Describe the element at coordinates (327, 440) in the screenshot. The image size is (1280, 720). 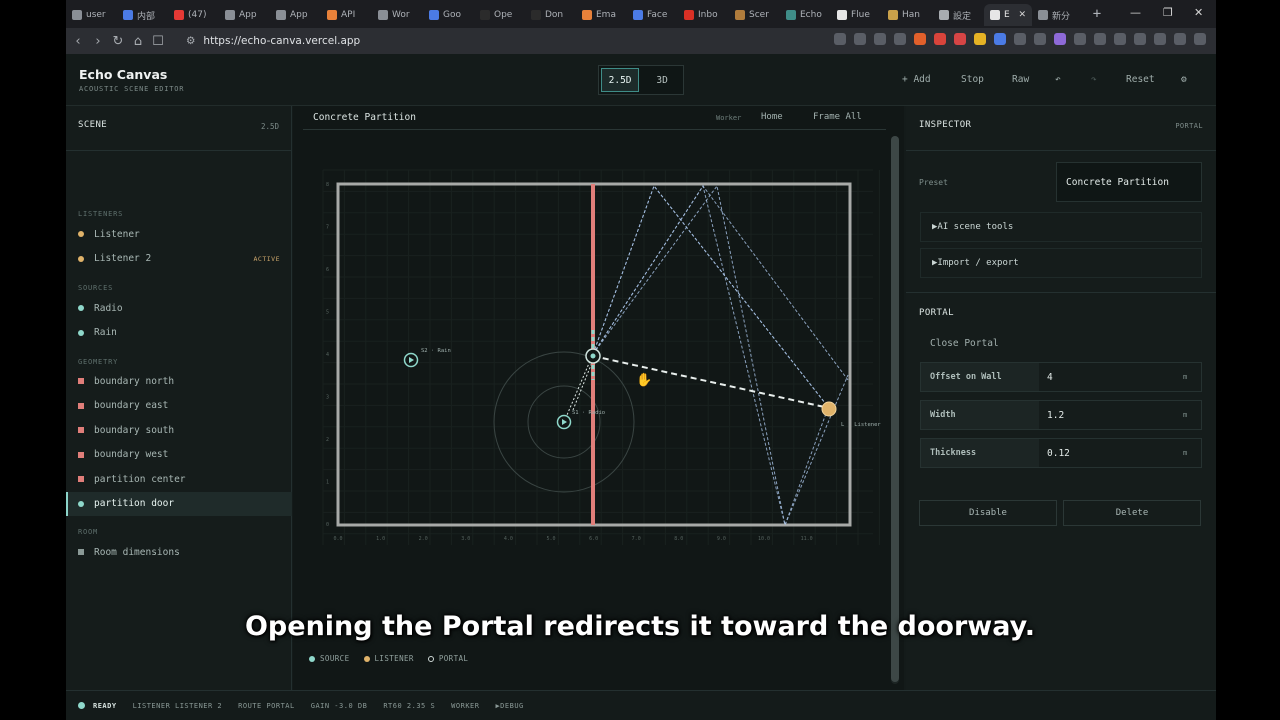
I see `y-tick-label: 2` at that location.